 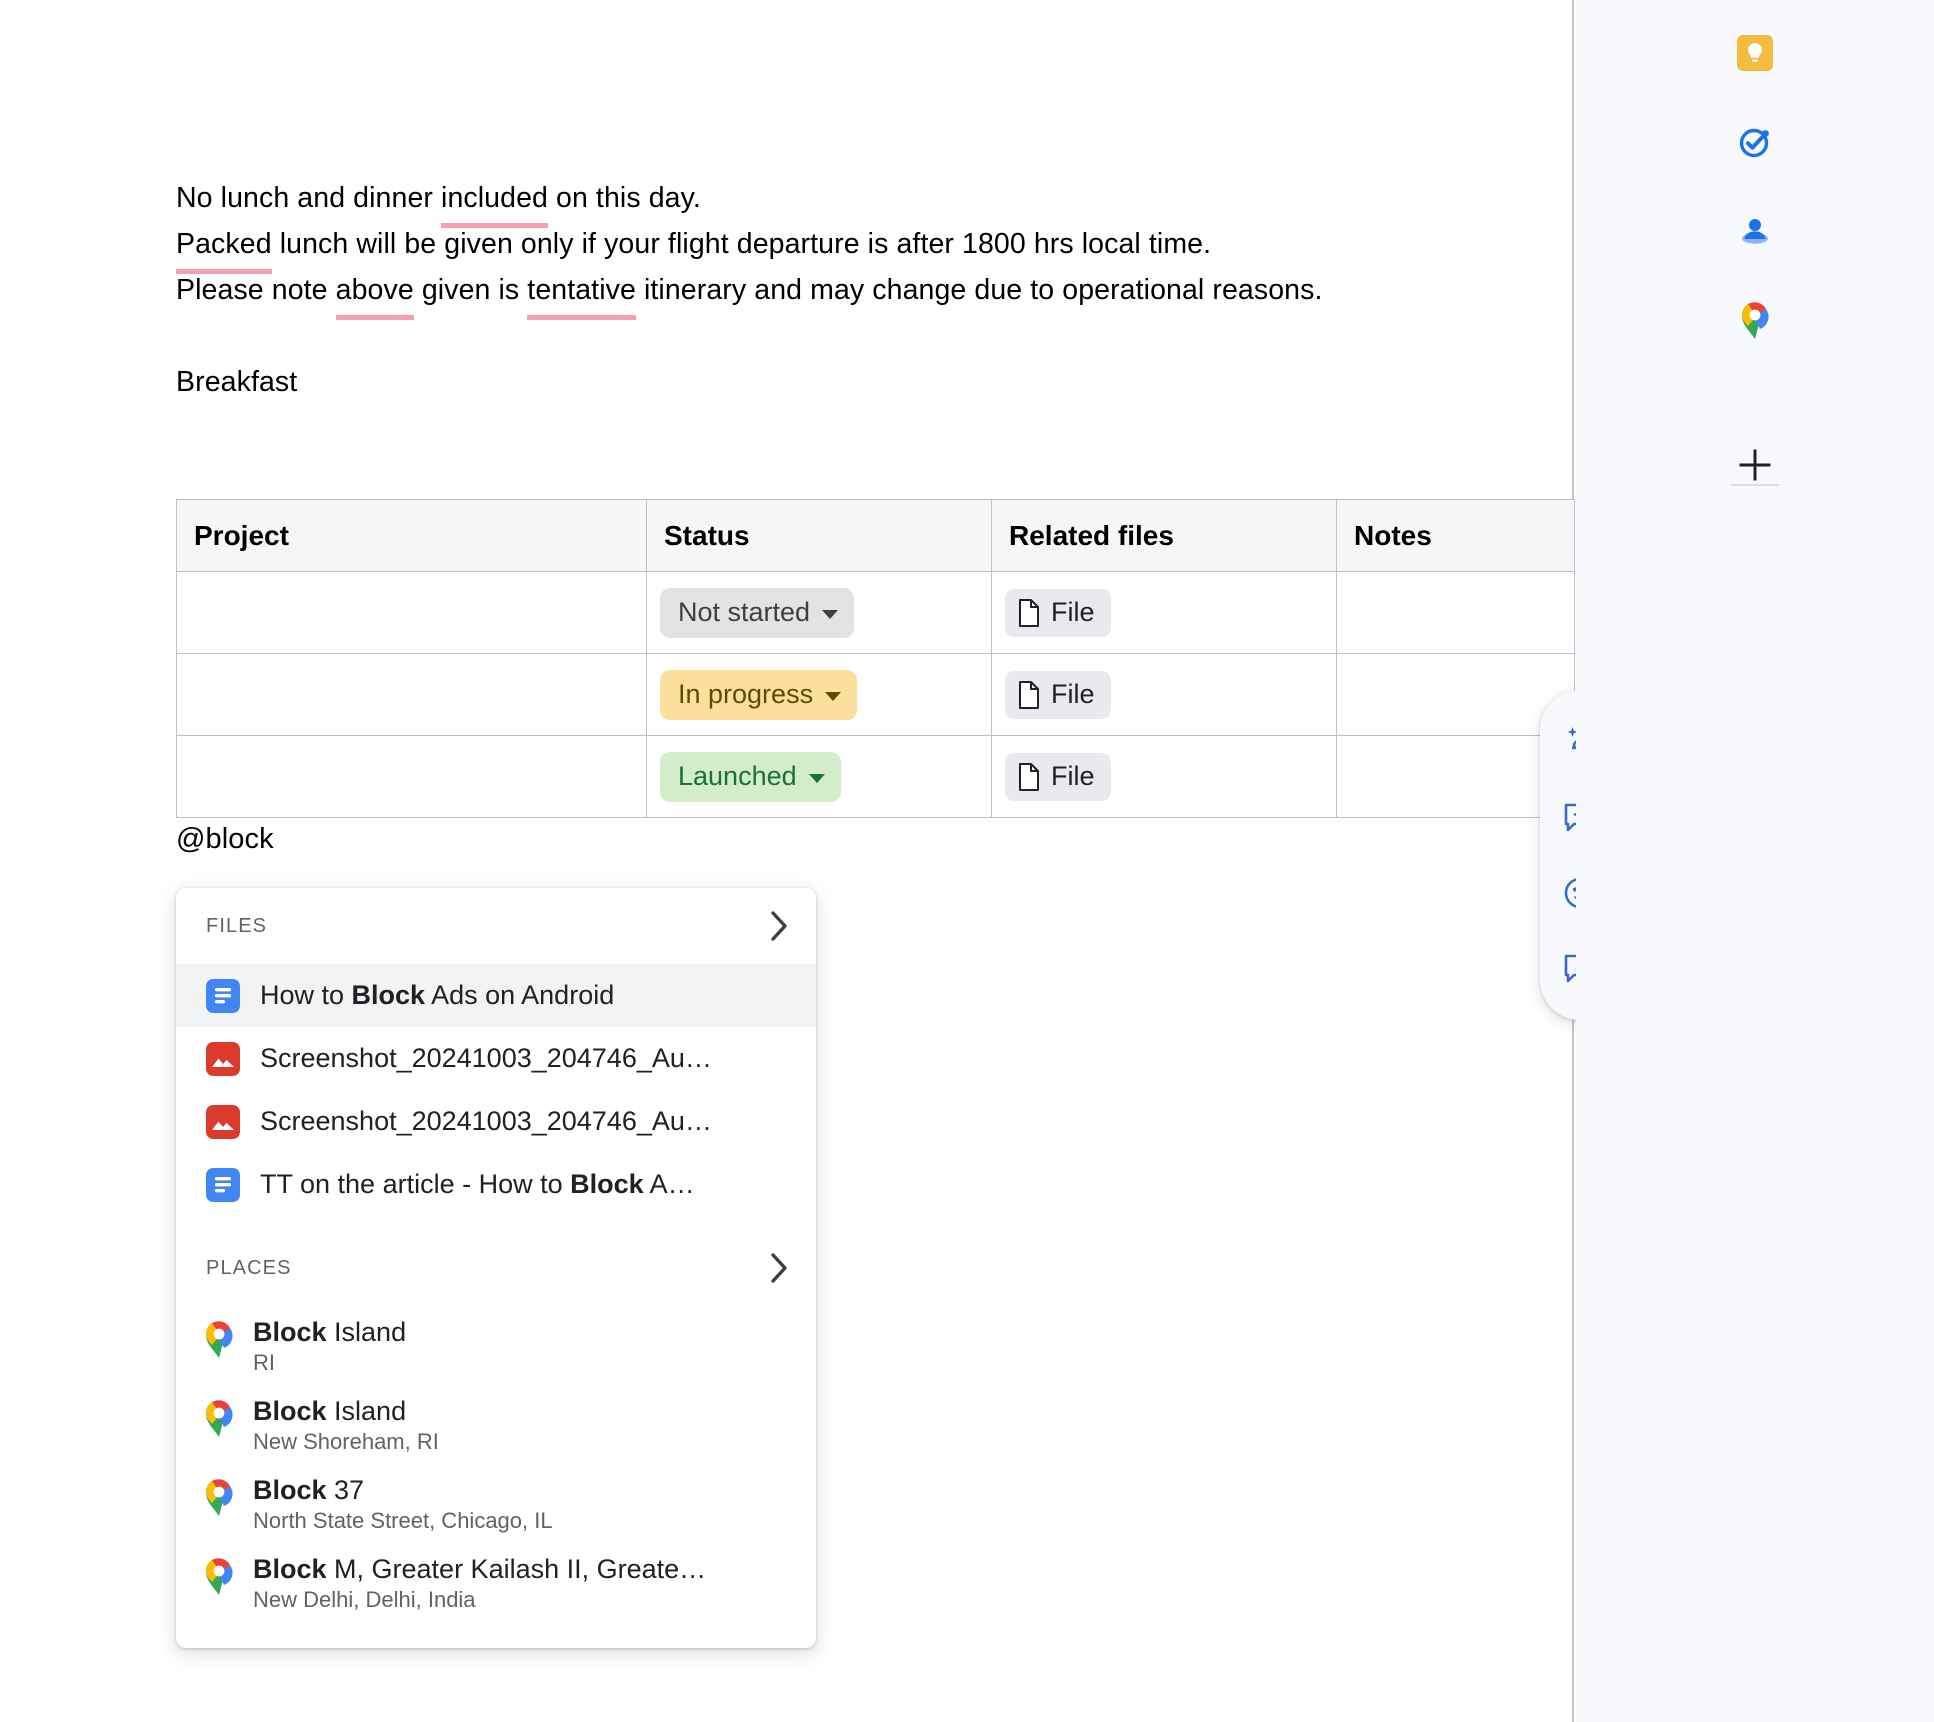 What do you see at coordinates (470, 290) in the screenshot?
I see `text-run: given is` at bounding box center [470, 290].